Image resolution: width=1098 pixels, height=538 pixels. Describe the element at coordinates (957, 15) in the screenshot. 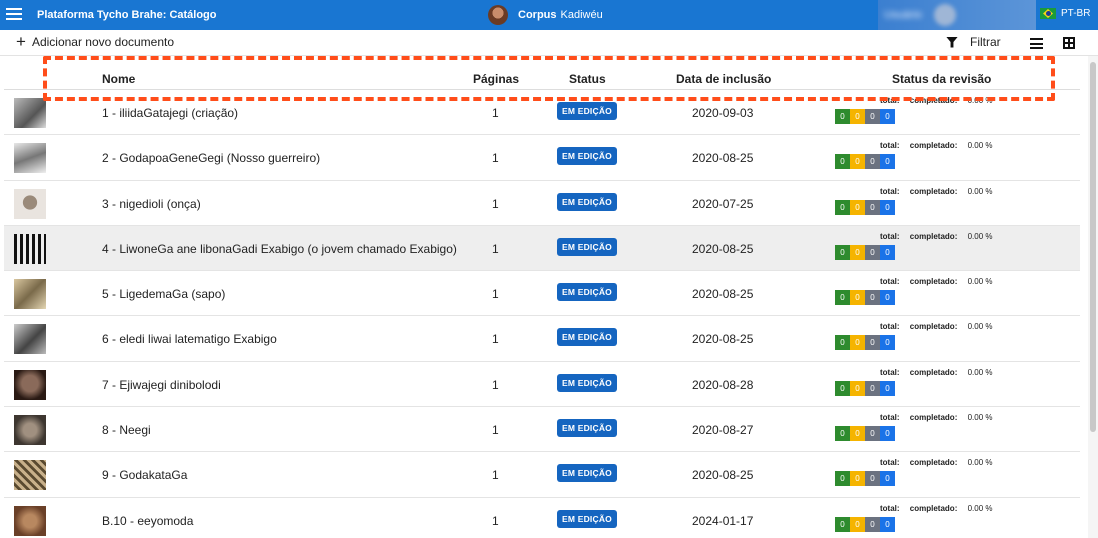

I see `user-menu: Usuário` at that location.